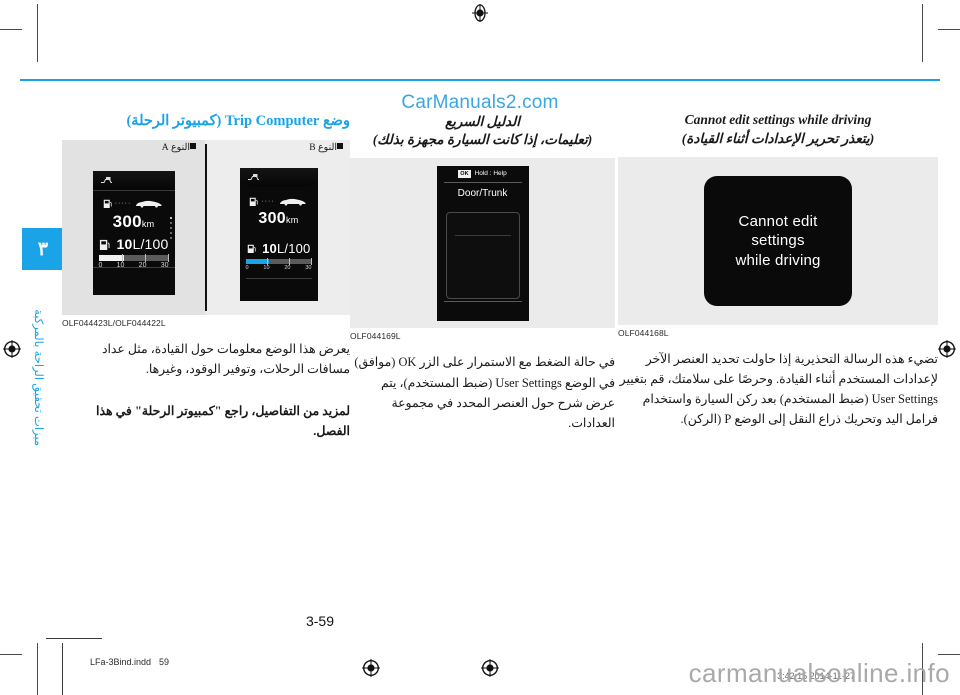 This screenshot has width=960, height=695. Describe the element at coordinates (490, 668) in the screenshot. I see `registration-mark-bottom-left` at that location.